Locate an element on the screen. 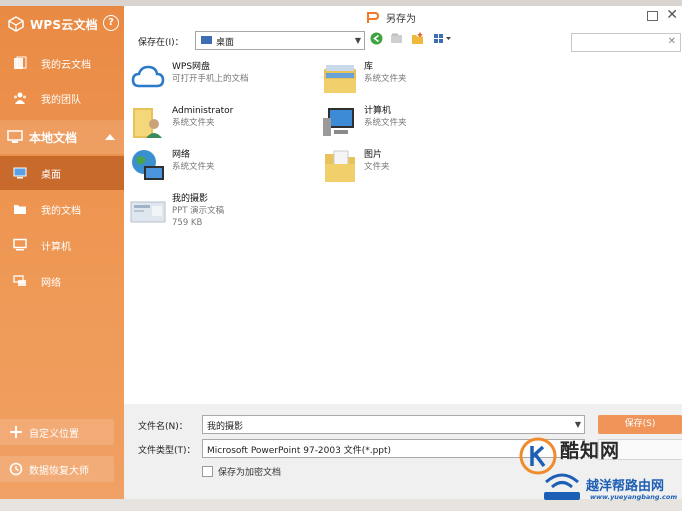  file-item-library: 库 系统文件夹 is located at coordinates (364, 78).